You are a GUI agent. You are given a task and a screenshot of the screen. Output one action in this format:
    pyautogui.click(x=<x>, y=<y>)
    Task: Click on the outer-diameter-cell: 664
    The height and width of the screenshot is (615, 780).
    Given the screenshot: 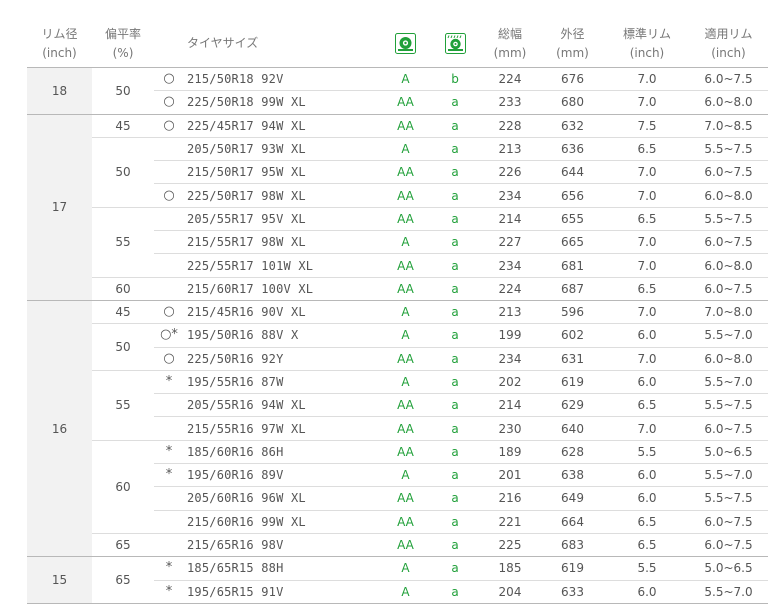 What is the action you would take?
    pyautogui.click(x=572, y=522)
    